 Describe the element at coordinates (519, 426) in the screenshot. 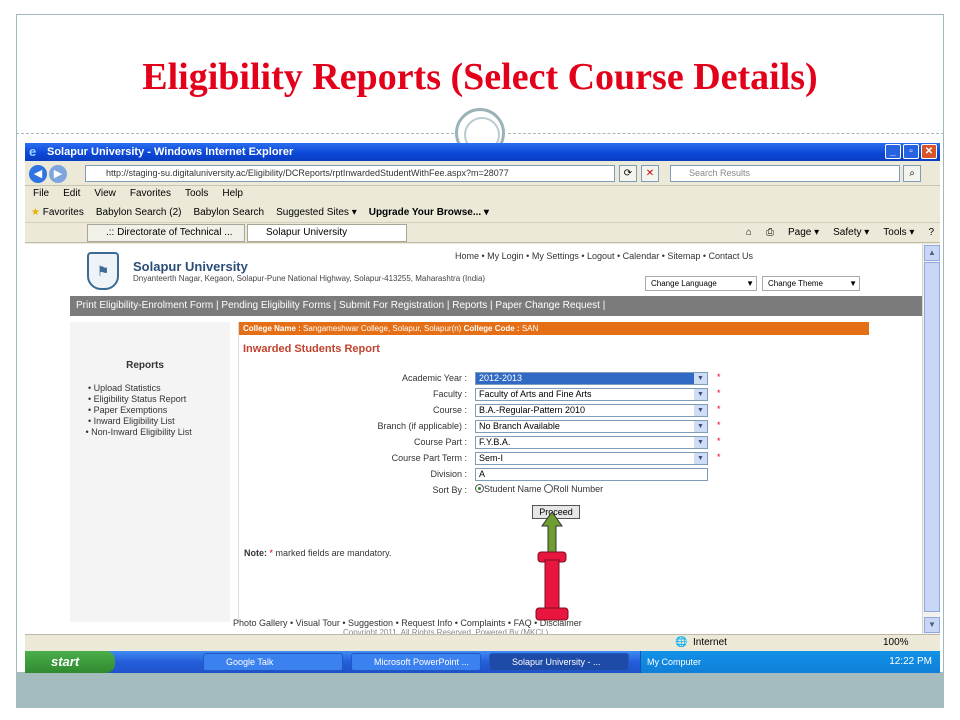

I see `branch-value: No Branch Available` at that location.